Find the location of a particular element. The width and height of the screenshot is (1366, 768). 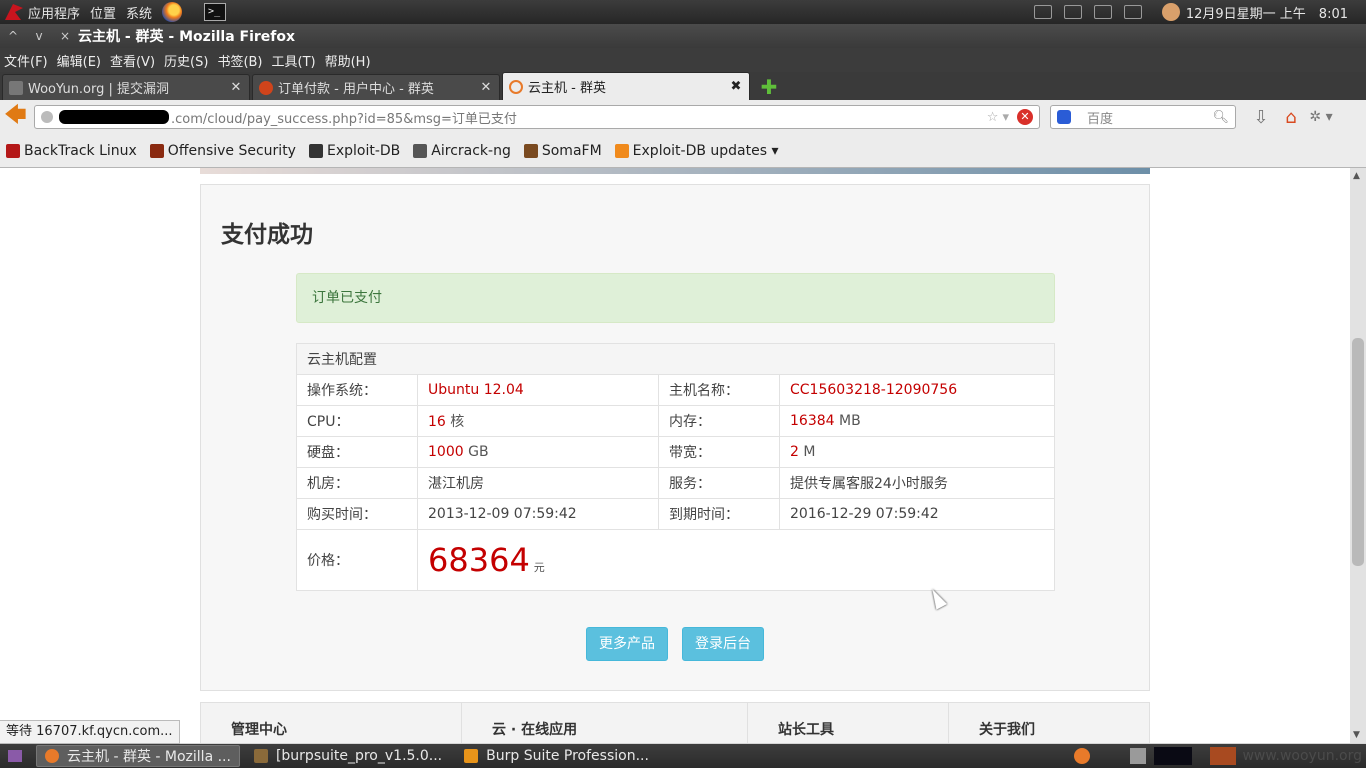

bandwidth-value: 2 M is located at coordinates (917, 452).